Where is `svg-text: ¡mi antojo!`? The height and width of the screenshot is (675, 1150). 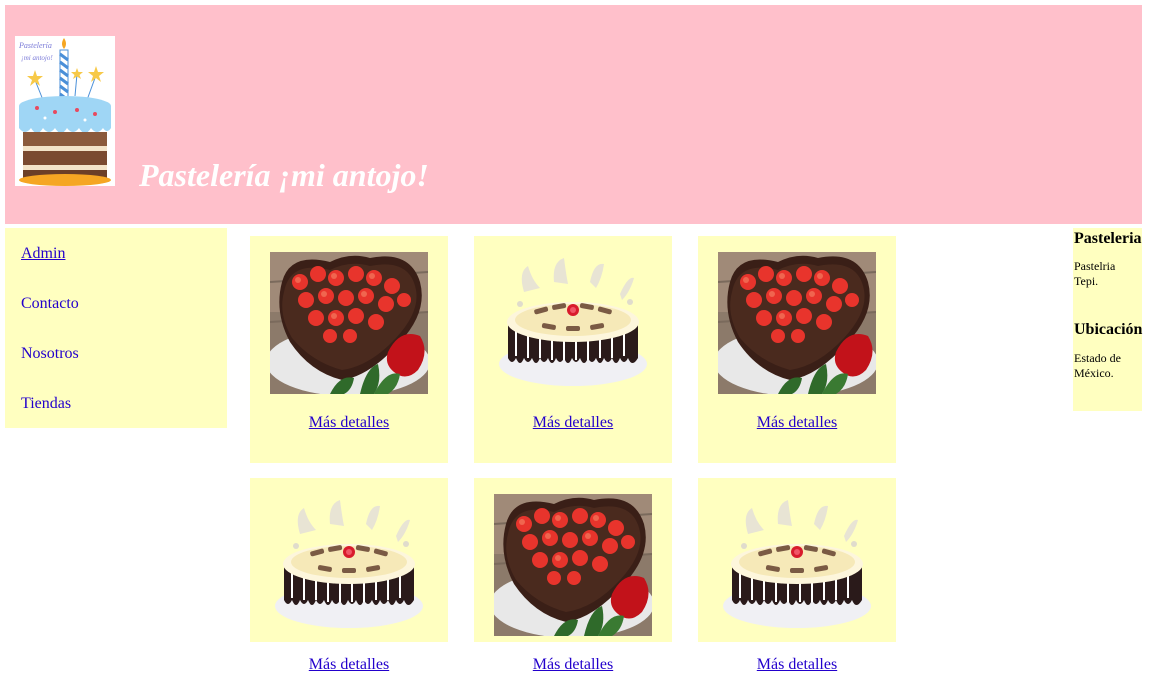 svg-text: ¡mi antojo! is located at coordinates (37, 58).